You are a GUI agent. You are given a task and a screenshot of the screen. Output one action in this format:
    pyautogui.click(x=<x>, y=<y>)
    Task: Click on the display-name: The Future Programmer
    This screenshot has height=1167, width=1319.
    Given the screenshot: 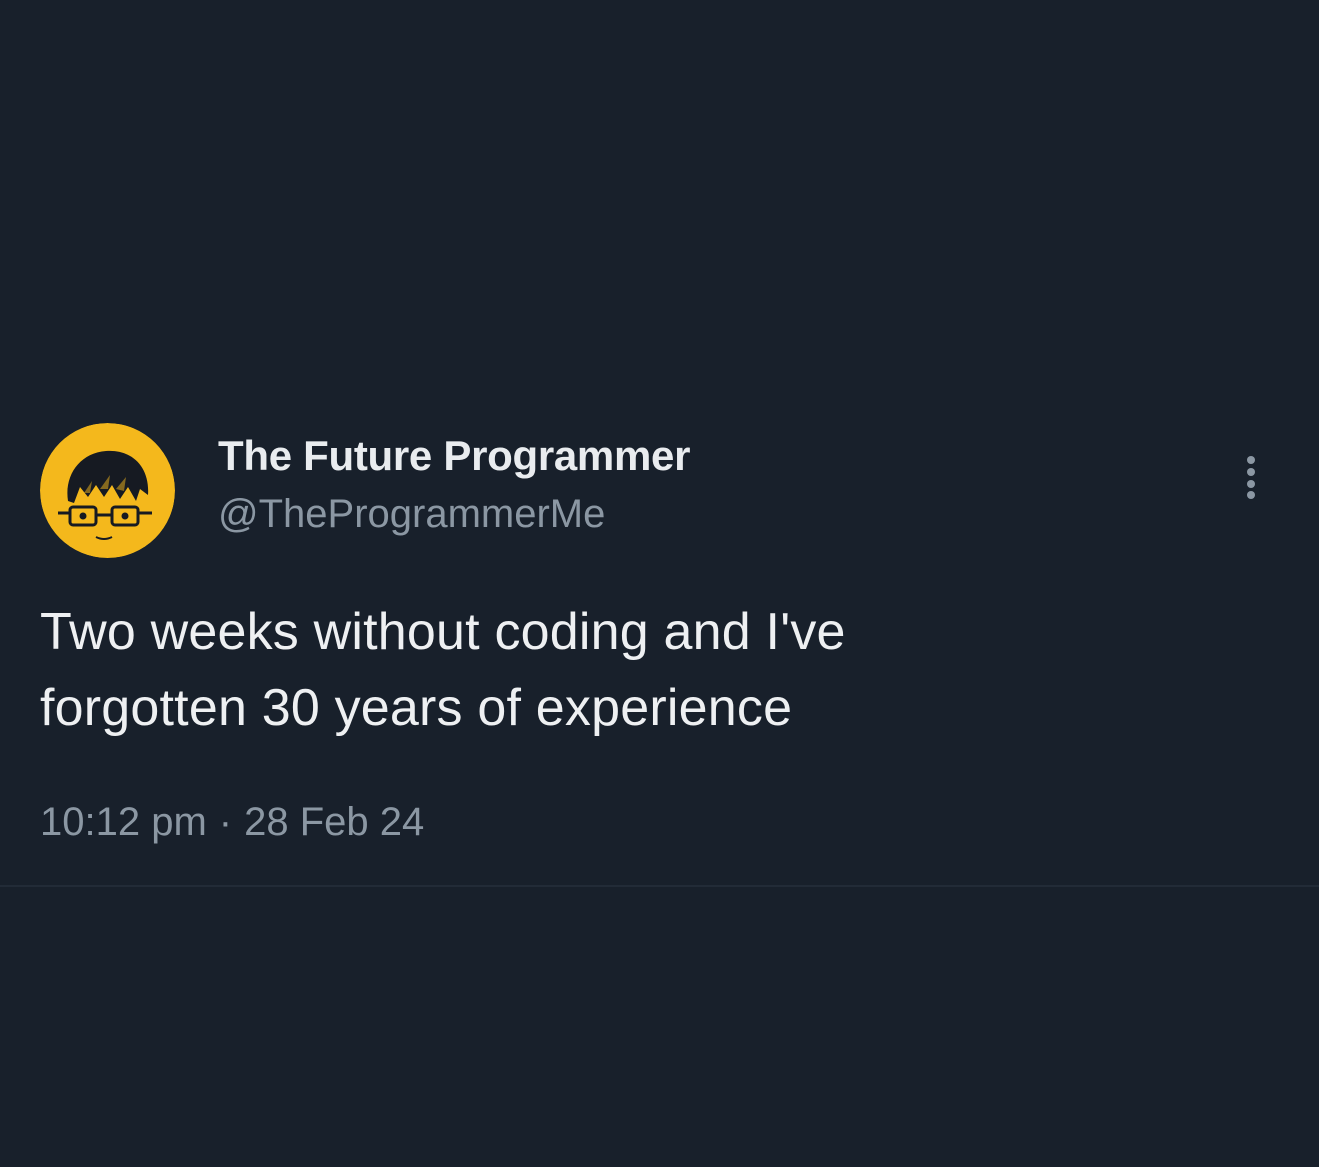 What is the action you would take?
    pyautogui.click(x=454, y=456)
    